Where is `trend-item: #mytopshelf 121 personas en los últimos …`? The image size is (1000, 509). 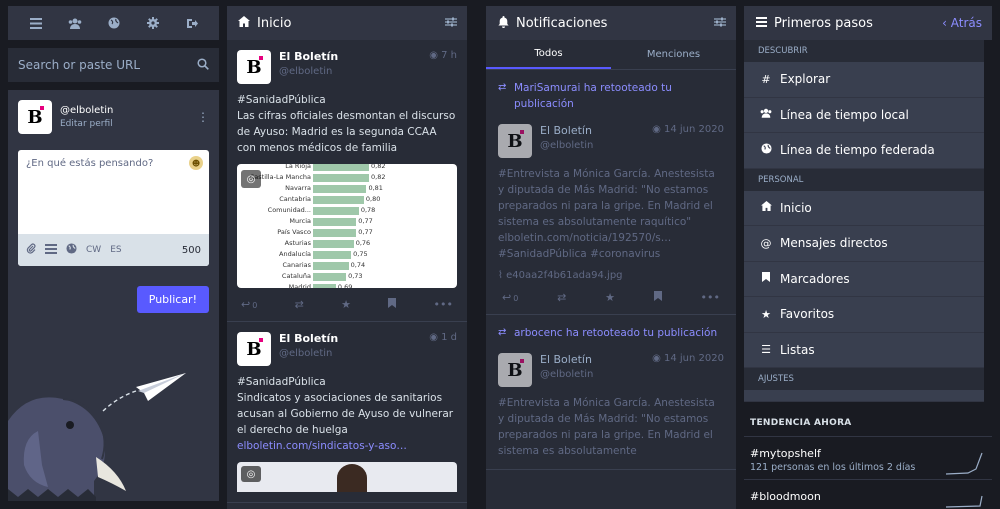
trend-item: #mytopshelf 121 personas en los últimos … is located at coordinates (868, 455).